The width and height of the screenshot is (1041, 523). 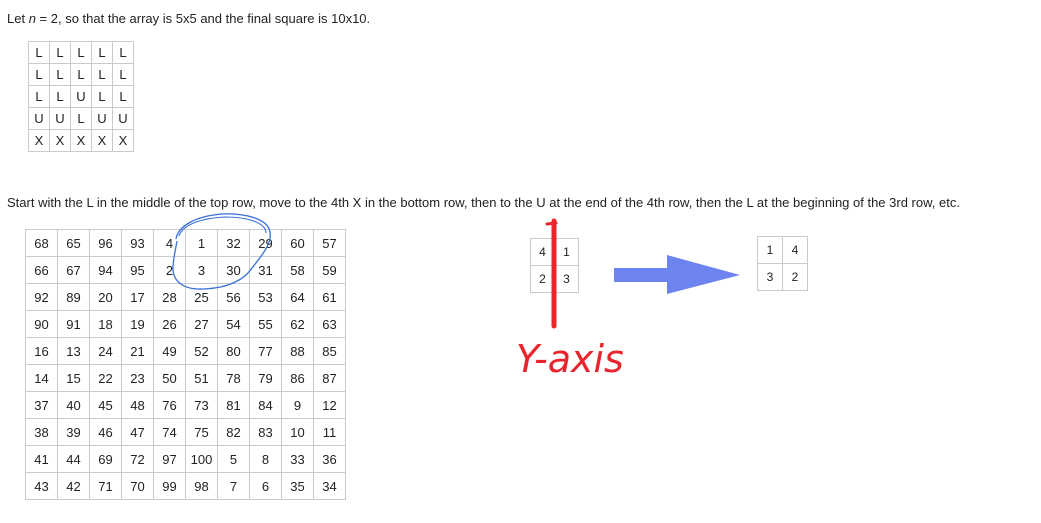 I want to click on hand-drawn-circle-stroke, so click(x=222, y=226).